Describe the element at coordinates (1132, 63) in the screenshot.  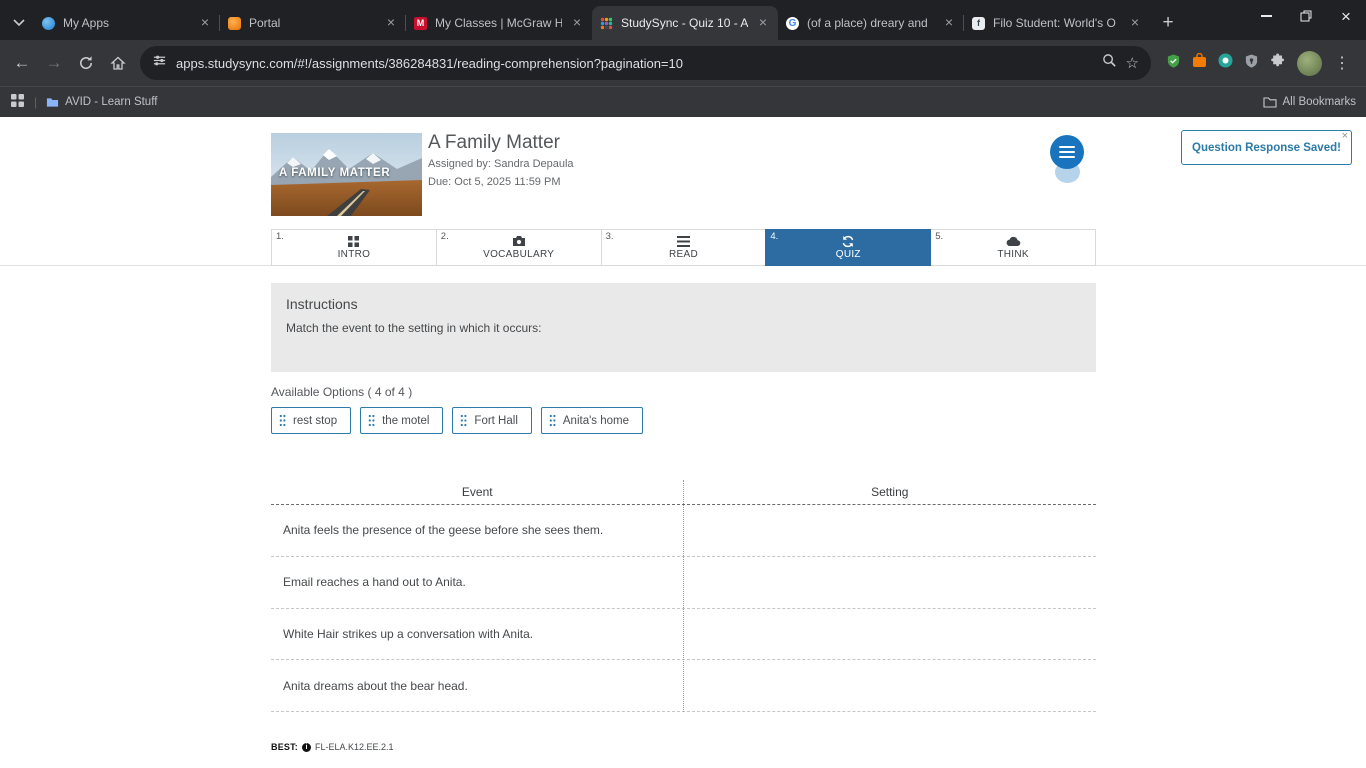
I see `bookmark-star-icon: ☆` at that location.